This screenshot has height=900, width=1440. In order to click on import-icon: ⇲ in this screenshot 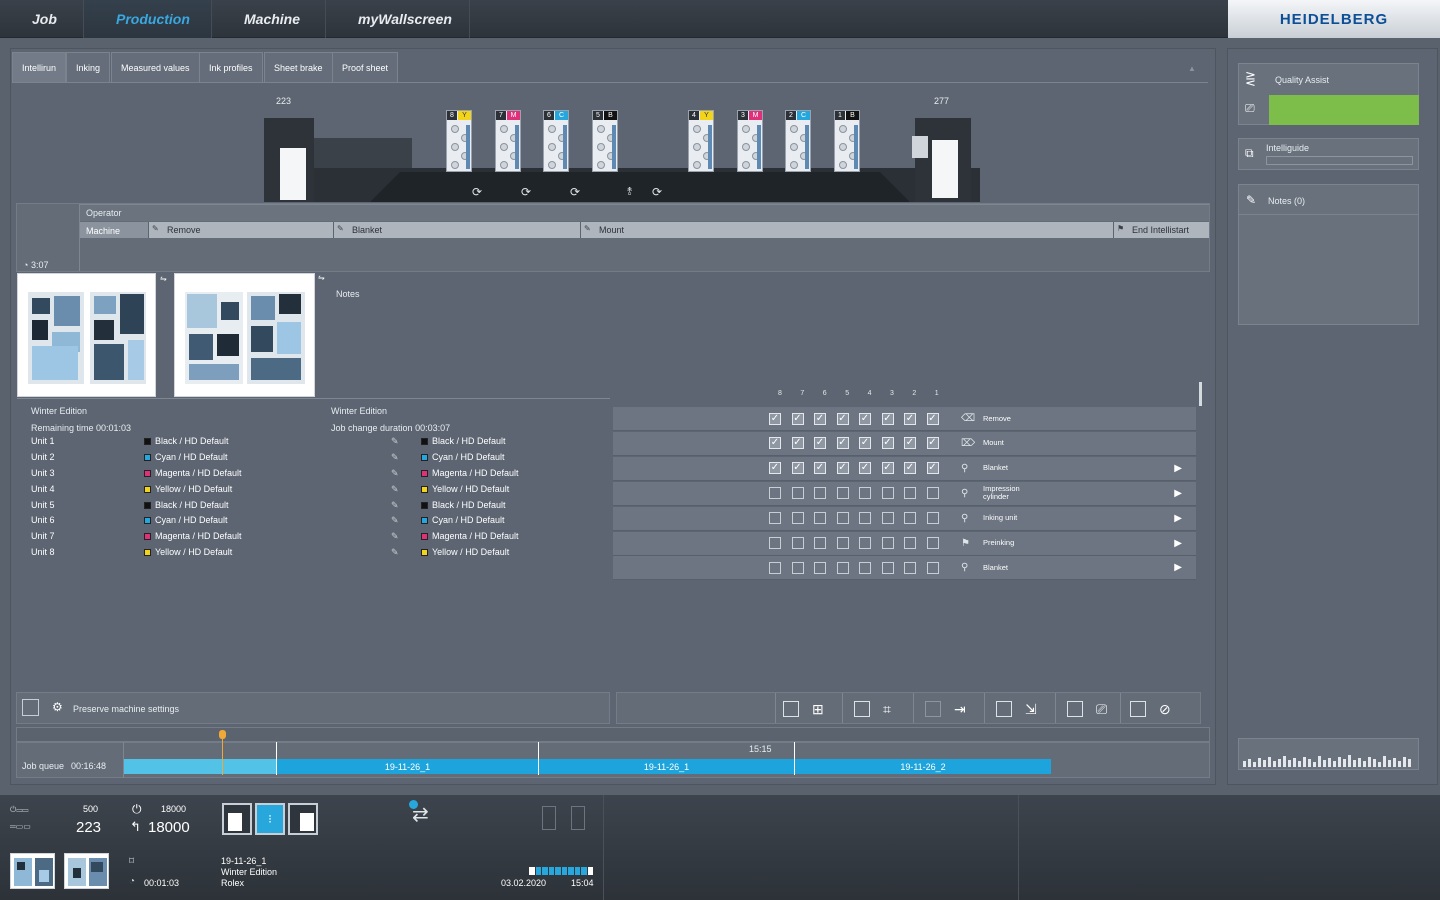, I will do `click(1031, 709)`.